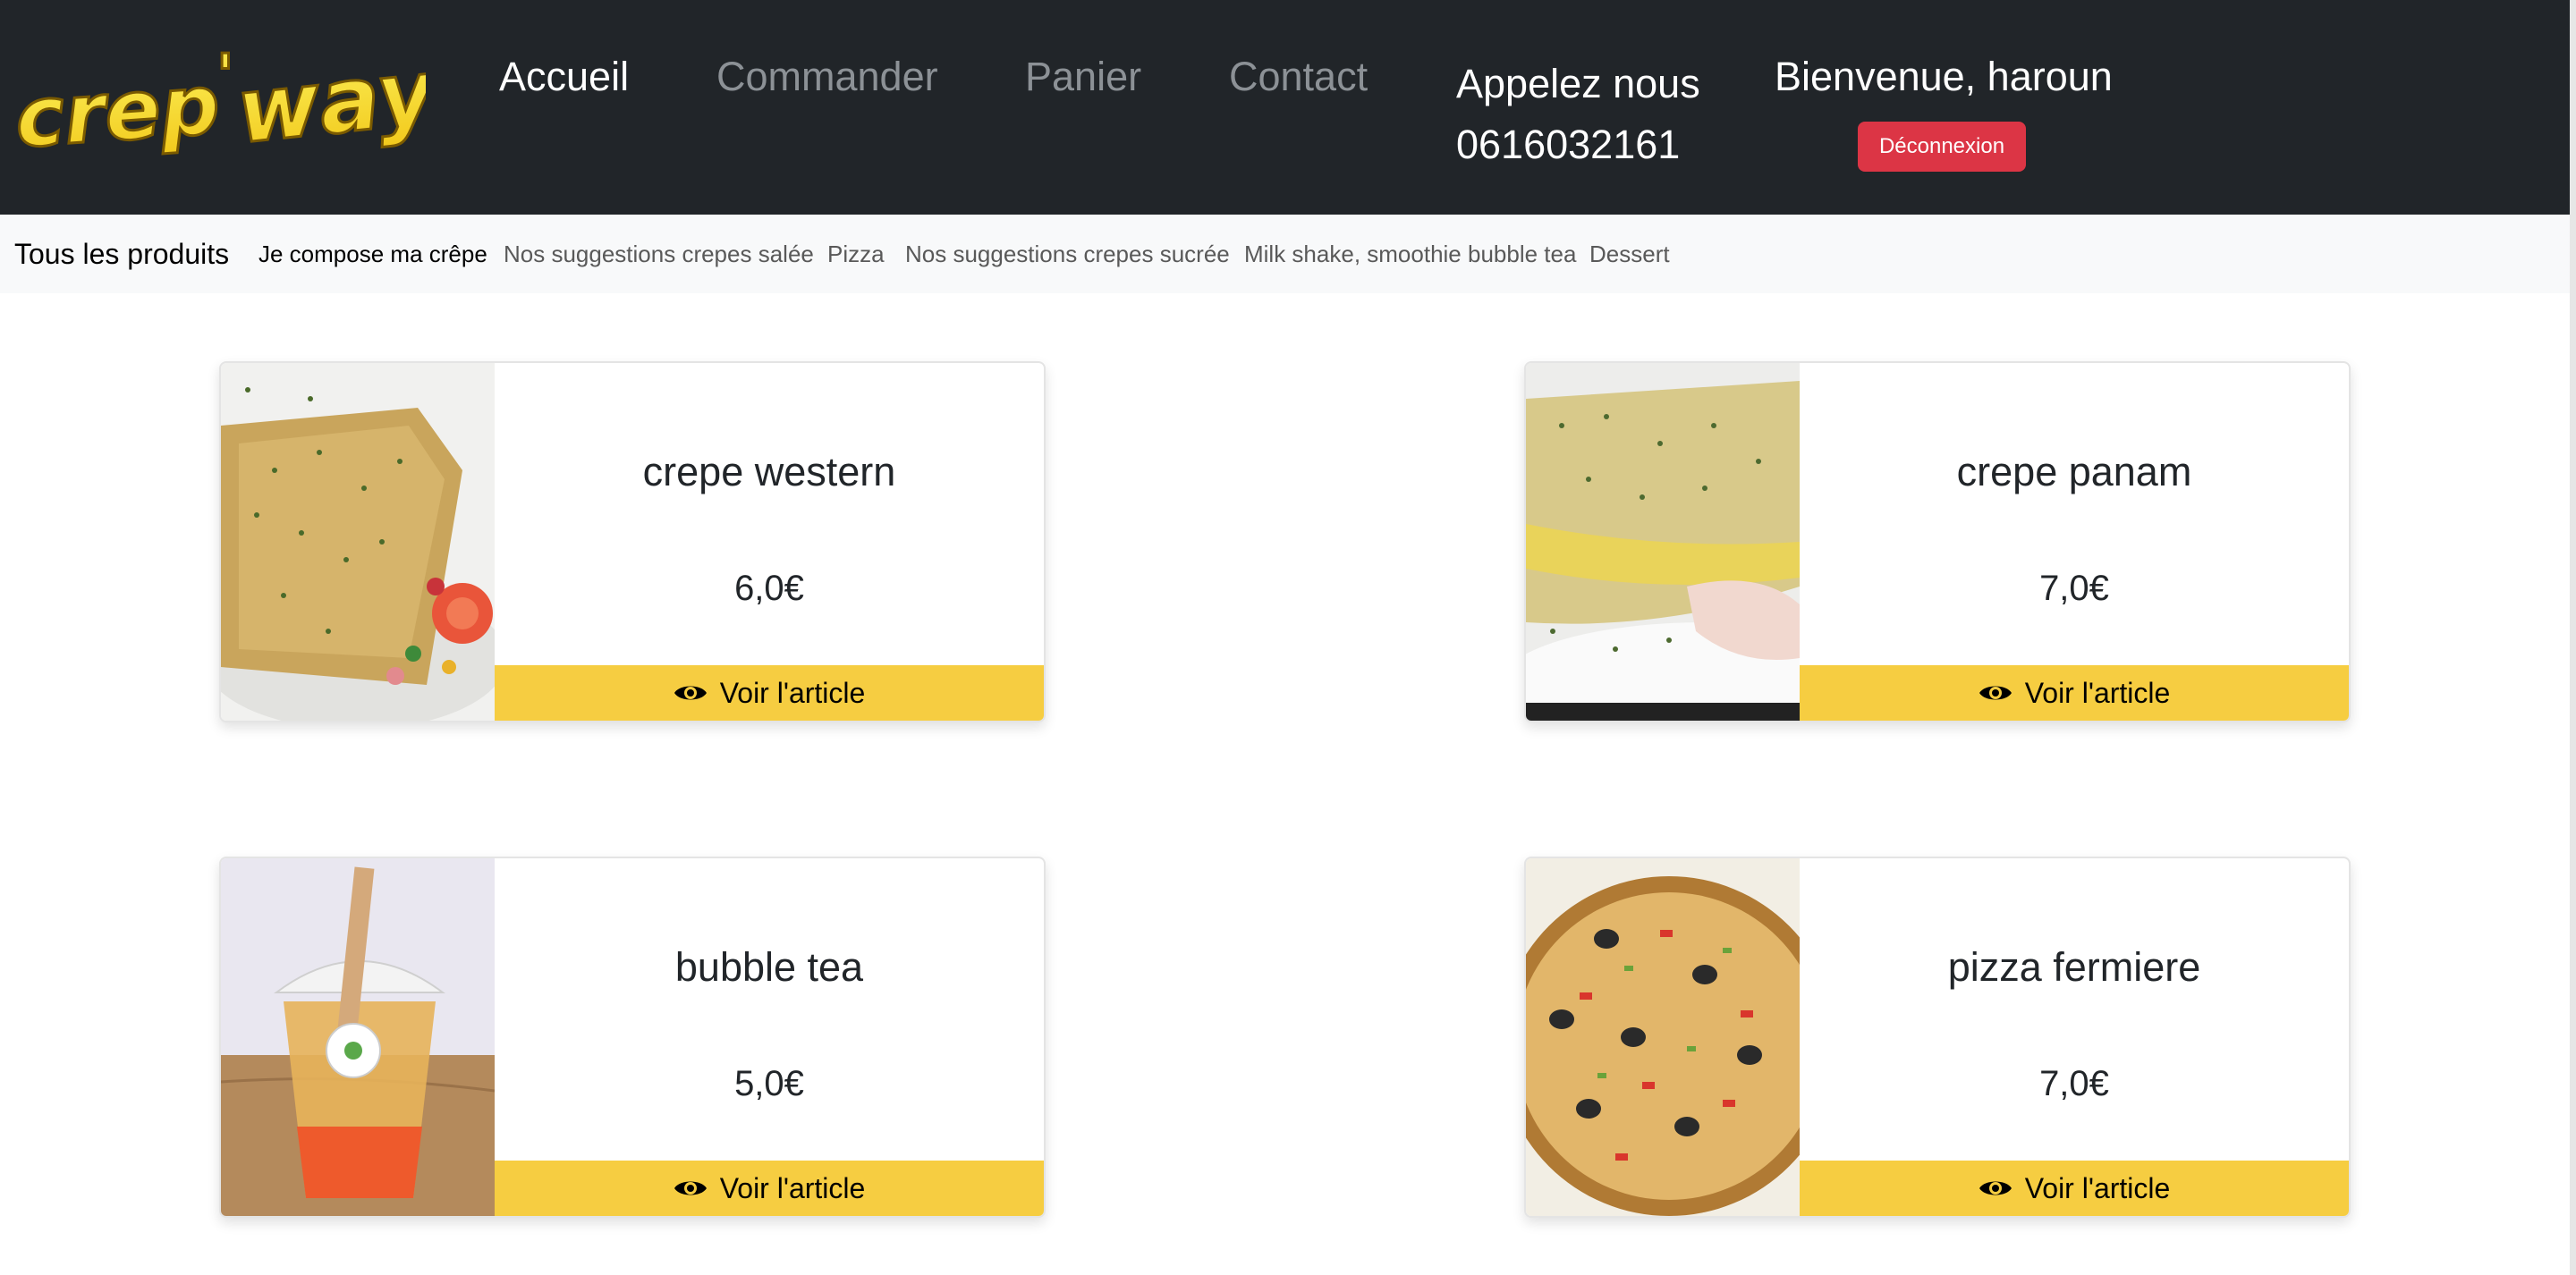 The height and width of the screenshot is (1275, 2576). I want to click on category-crepes-salee: Nos suggestions crepes salée, so click(659, 254).